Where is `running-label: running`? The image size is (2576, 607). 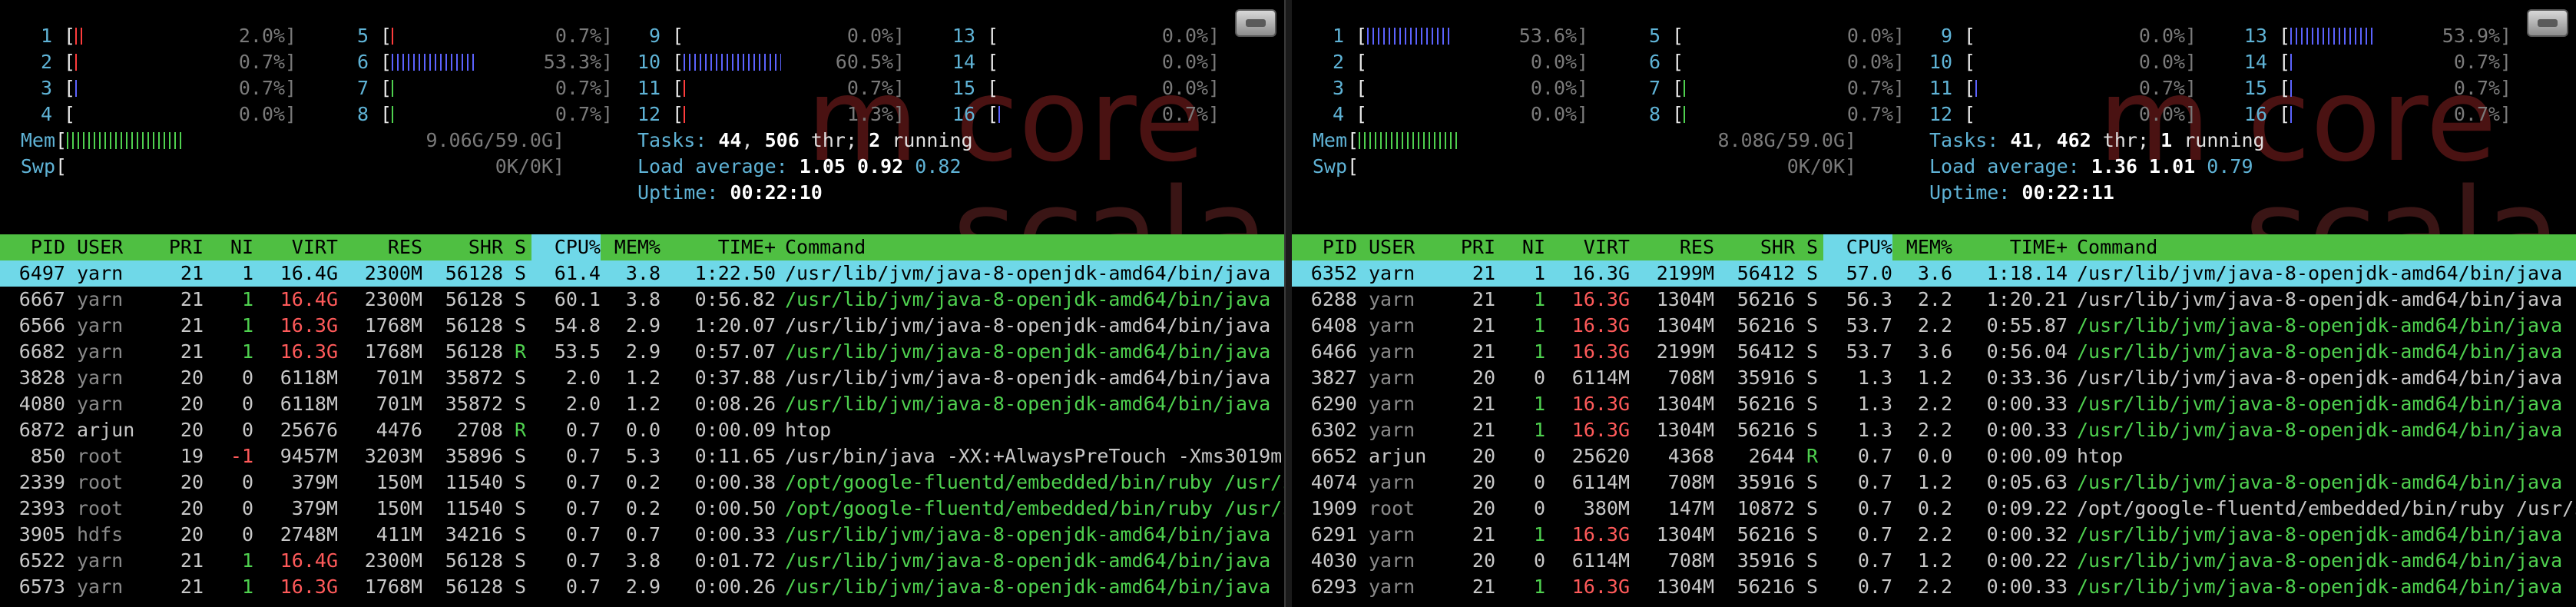 running-label: running is located at coordinates (2224, 140).